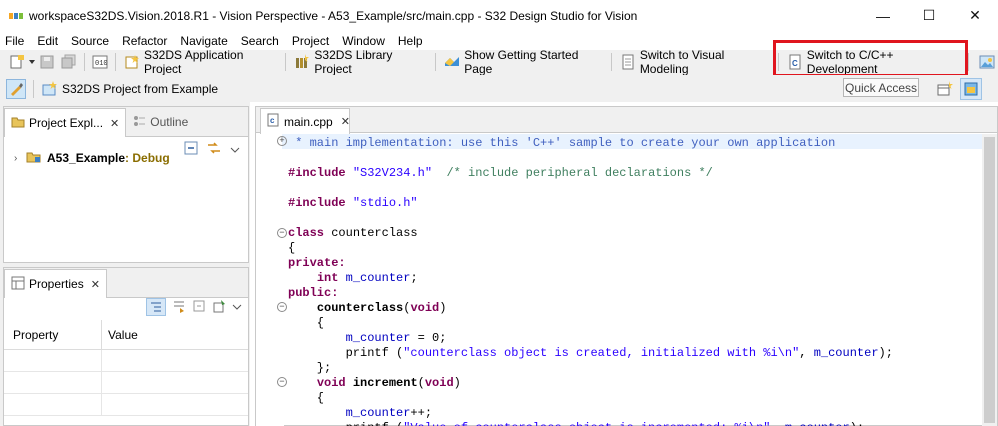 This screenshot has height=426, width=998. I want to click on open-perspective-icon, so click(945, 89).